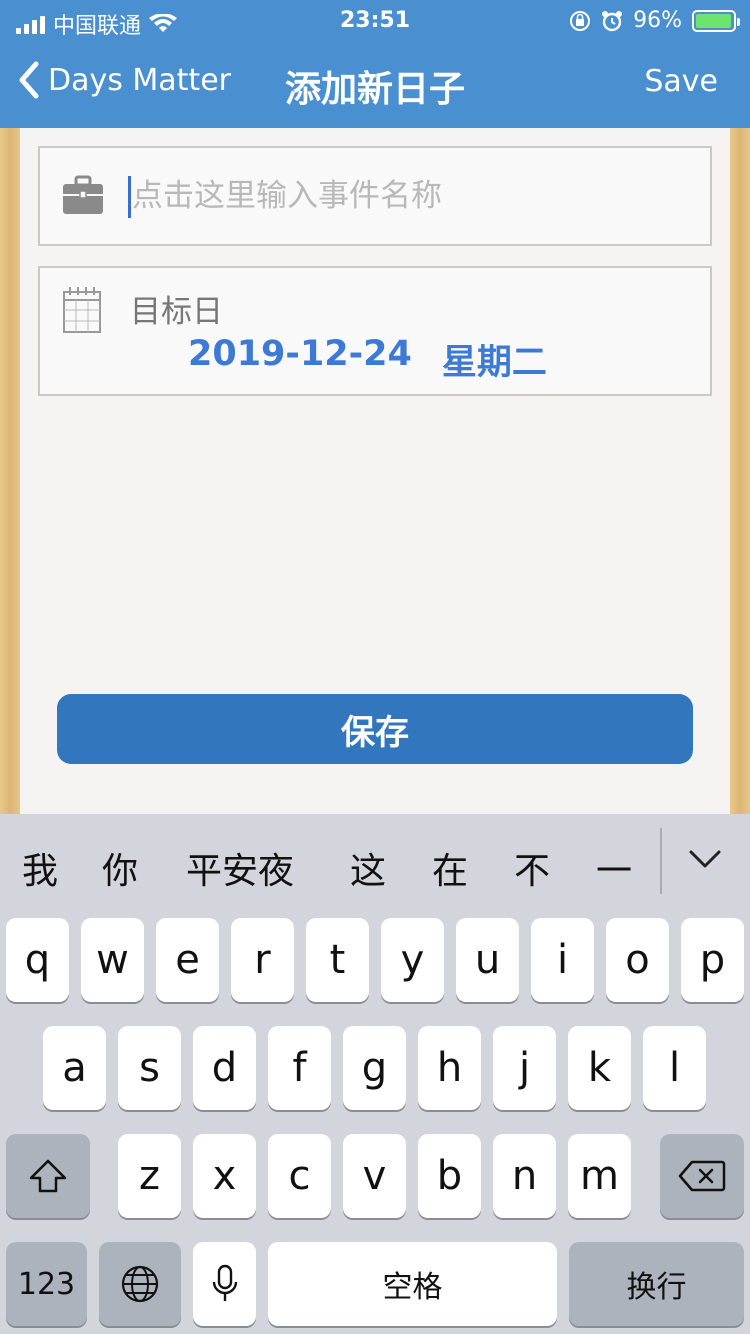 This screenshot has height=1334, width=750. What do you see at coordinates (176, 312) in the screenshot?
I see `target-date-label: 目标日` at bounding box center [176, 312].